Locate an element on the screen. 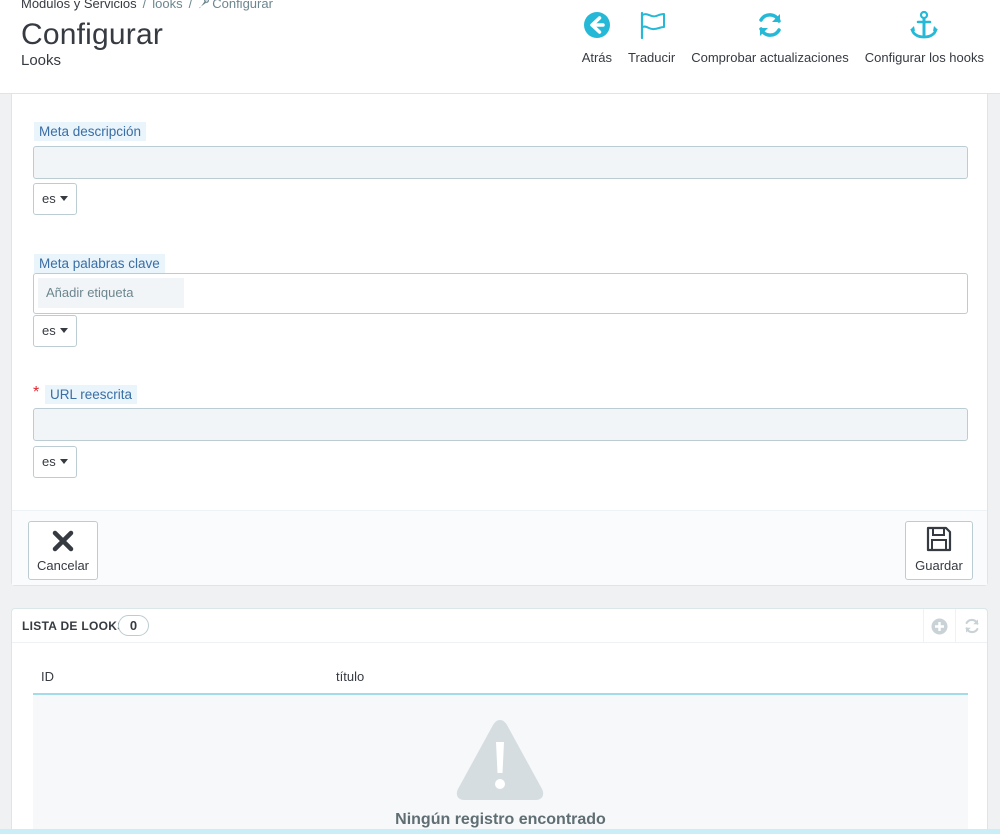  bottom-highlight-bar is located at coordinates (500, 831).